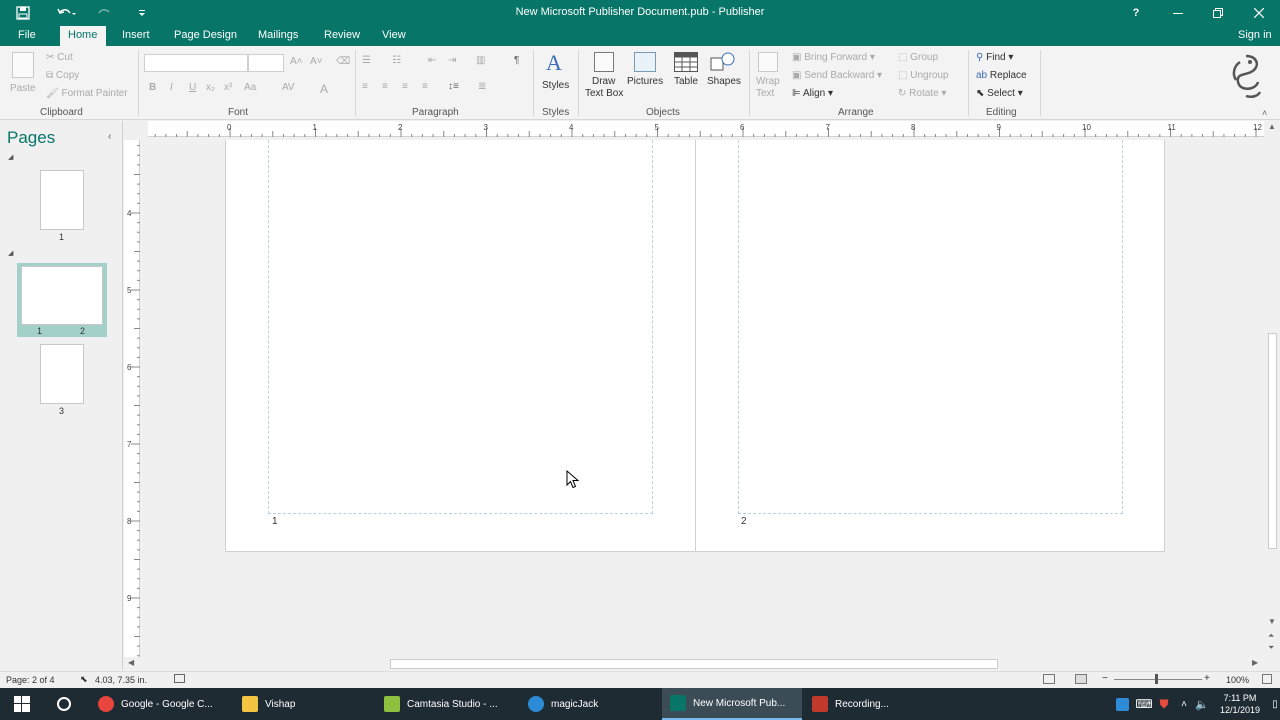  I want to click on bold-button: B, so click(152, 87).